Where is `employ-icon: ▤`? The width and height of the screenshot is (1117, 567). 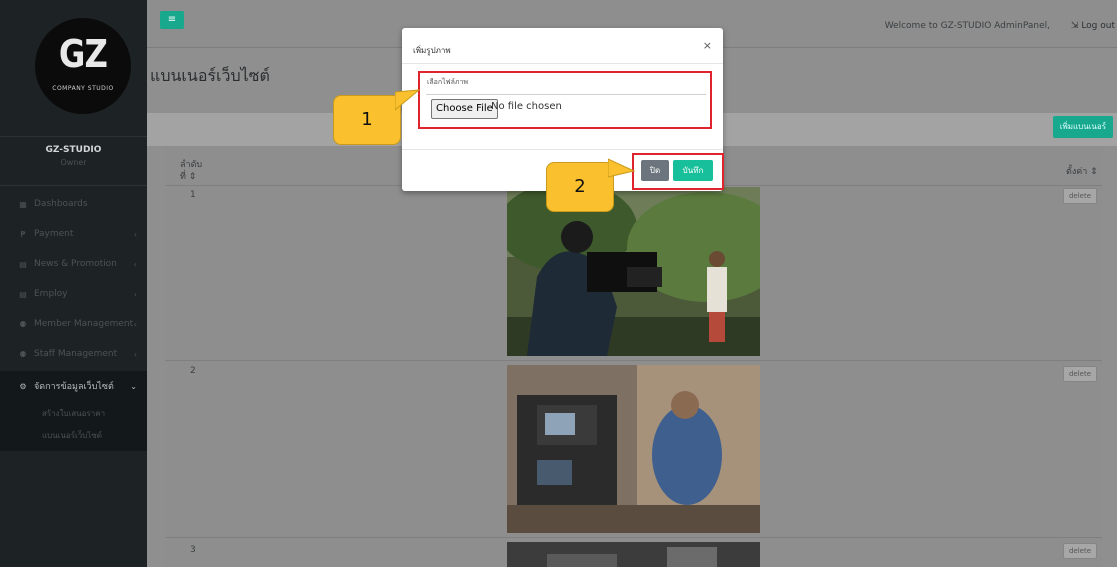 employ-icon: ▤ is located at coordinates (23, 294).